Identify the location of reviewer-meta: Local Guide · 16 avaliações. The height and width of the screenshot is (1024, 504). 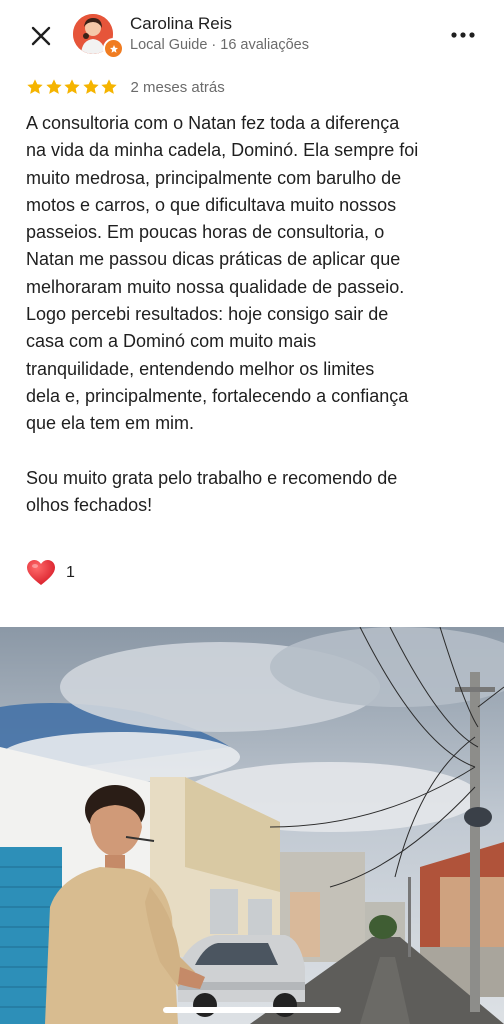
(219, 45).